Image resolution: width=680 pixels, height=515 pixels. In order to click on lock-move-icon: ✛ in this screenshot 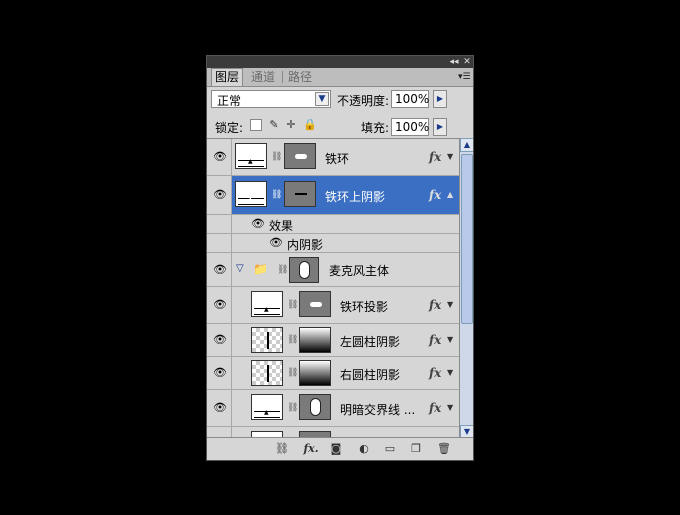, I will do `click(291, 125)`.